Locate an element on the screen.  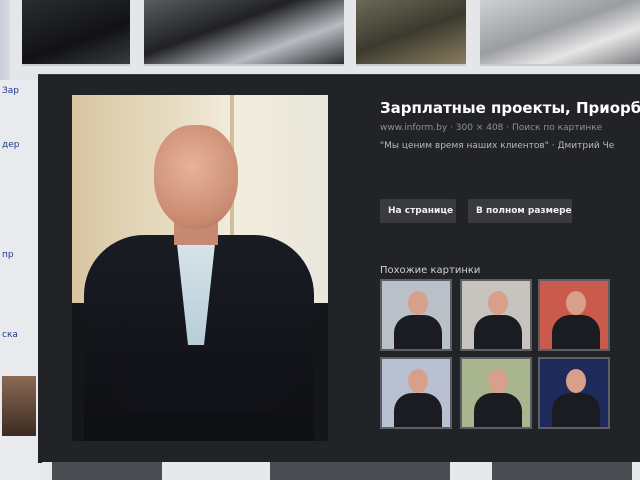
similar-images-grid is located at coordinates (510, 354).